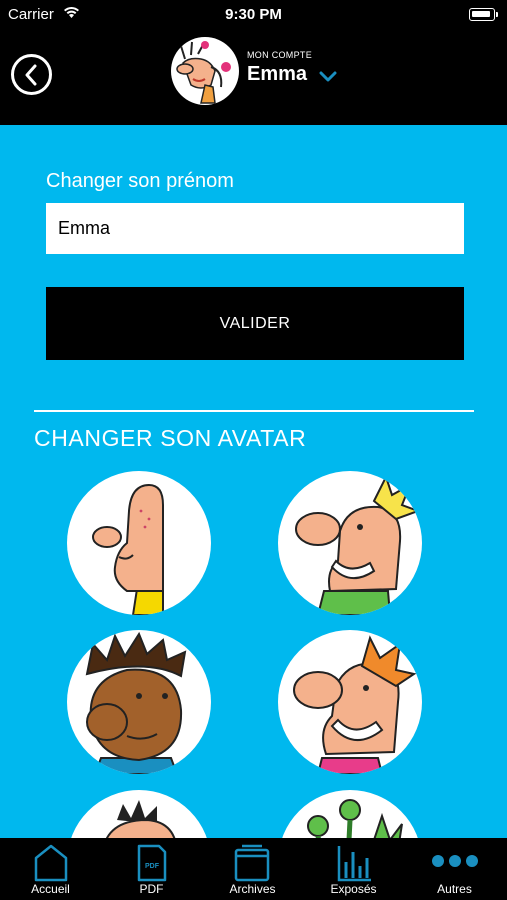 The height and width of the screenshot is (900, 507). What do you see at coordinates (255, 228) in the screenshot?
I see `first-name-input` at bounding box center [255, 228].